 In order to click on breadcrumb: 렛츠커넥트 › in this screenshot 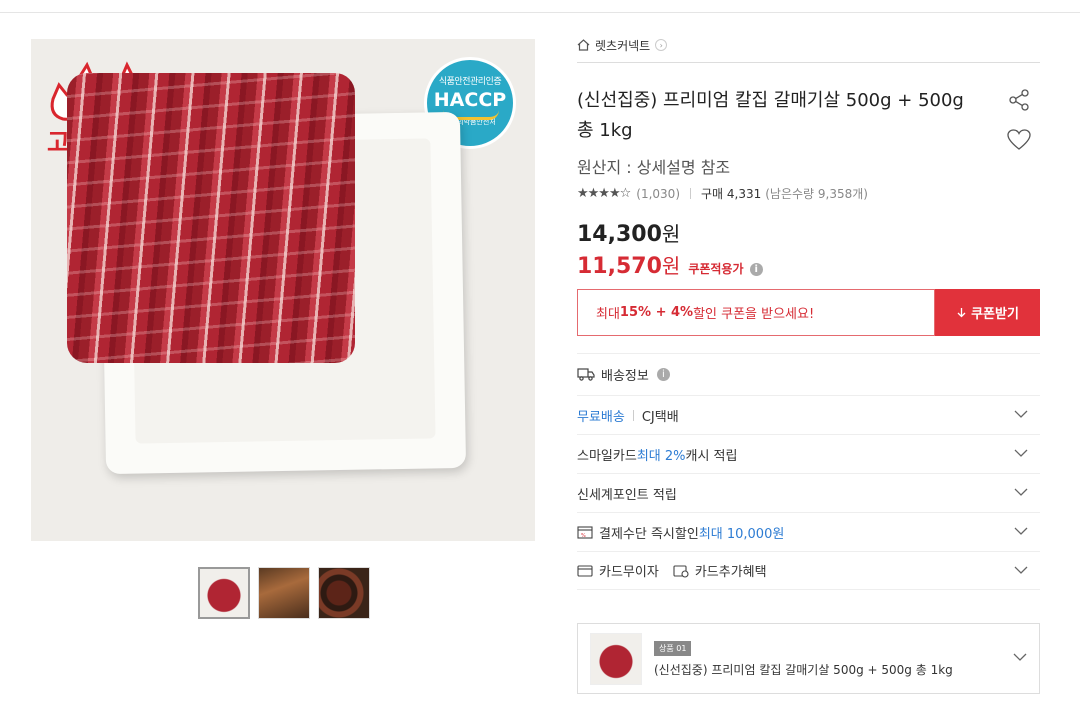, I will do `click(622, 45)`.